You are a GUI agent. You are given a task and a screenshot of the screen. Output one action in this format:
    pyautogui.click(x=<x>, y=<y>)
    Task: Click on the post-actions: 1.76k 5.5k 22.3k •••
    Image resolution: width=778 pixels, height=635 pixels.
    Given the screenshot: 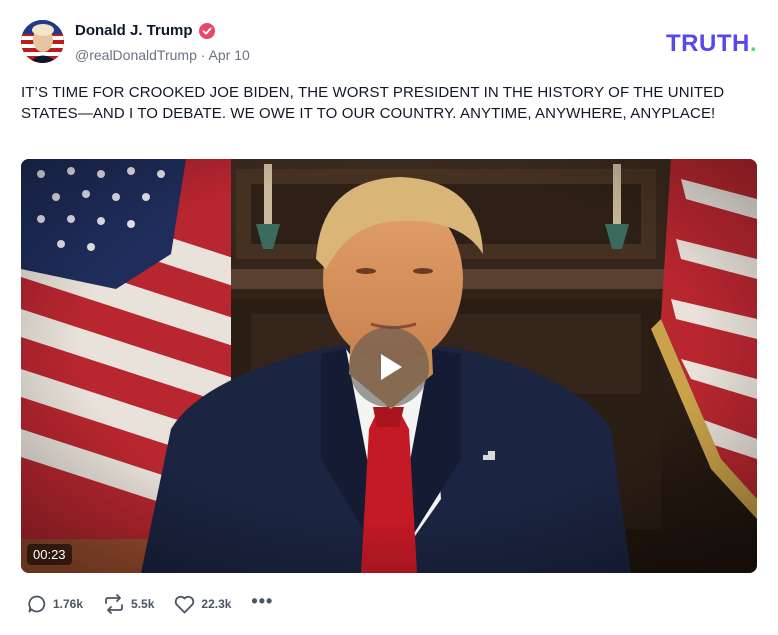 What is the action you would take?
    pyautogui.click(x=150, y=602)
    